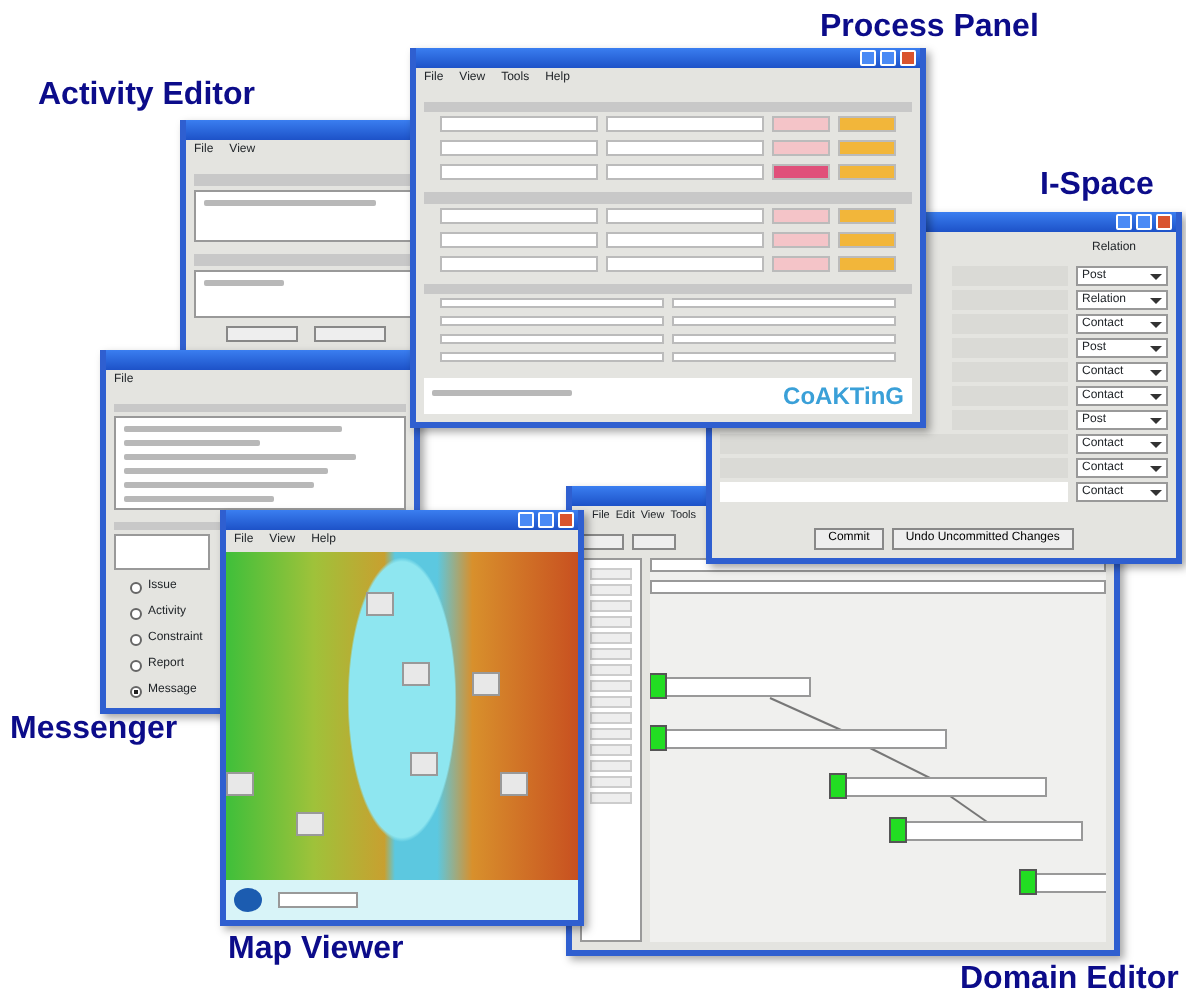 This screenshot has width=1186, height=996. Describe the element at coordinates (162, 552) in the screenshot. I see `message-input` at that location.